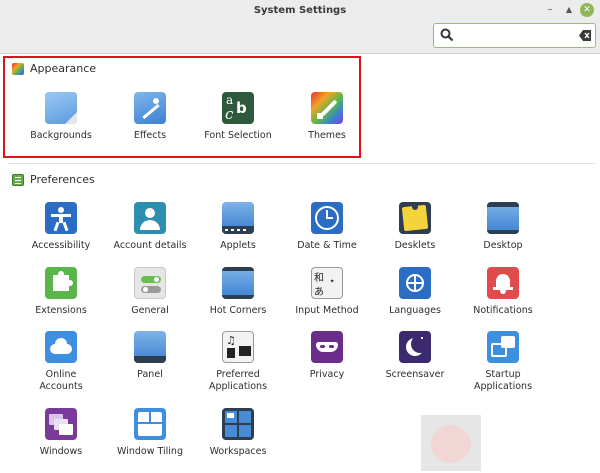  What do you see at coordinates (415, 310) in the screenshot?
I see `item-label: Languages` at bounding box center [415, 310].